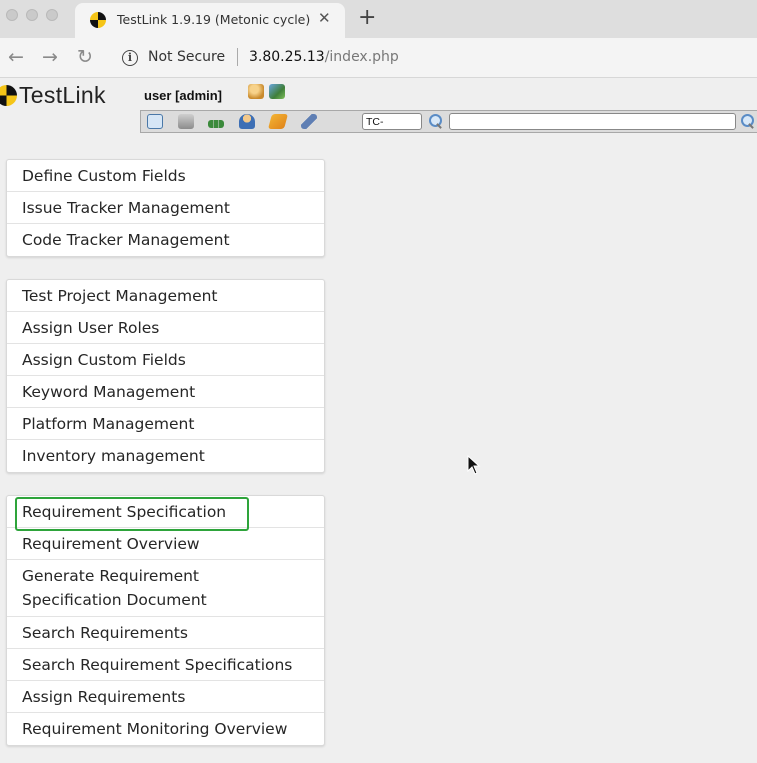  I want to click on user-edit-icon, so click(256, 91).